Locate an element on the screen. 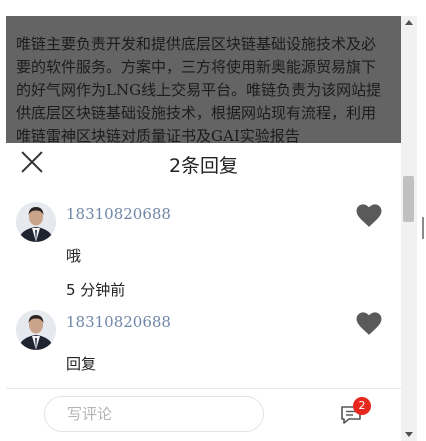 Image resolution: width=426 pixels, height=441 pixels. comment-count-badge: 2 is located at coordinates (362, 406).